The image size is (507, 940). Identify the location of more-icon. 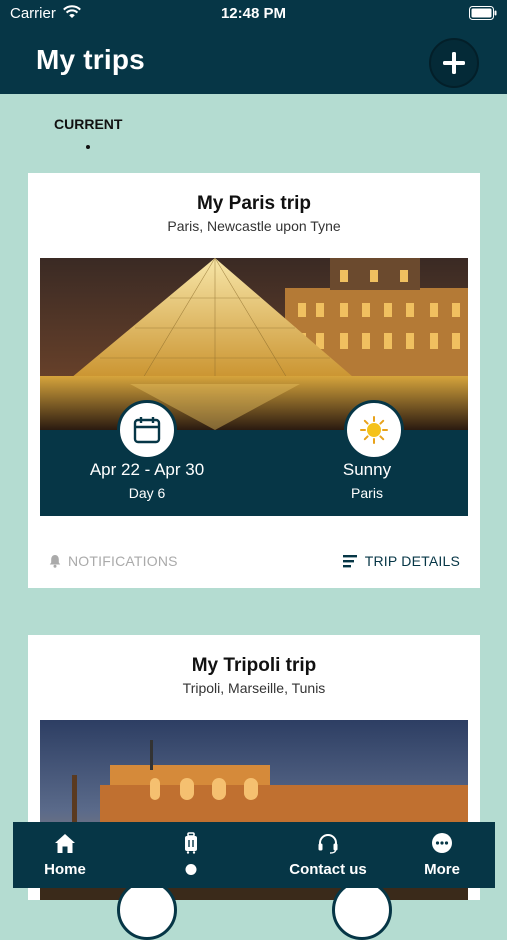
(442, 843).